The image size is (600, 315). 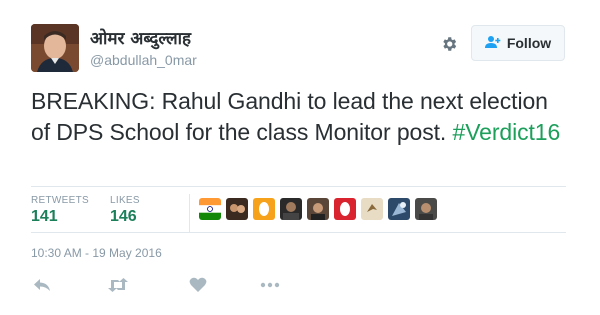 I want to click on add-user-icon, so click(x=492, y=43).